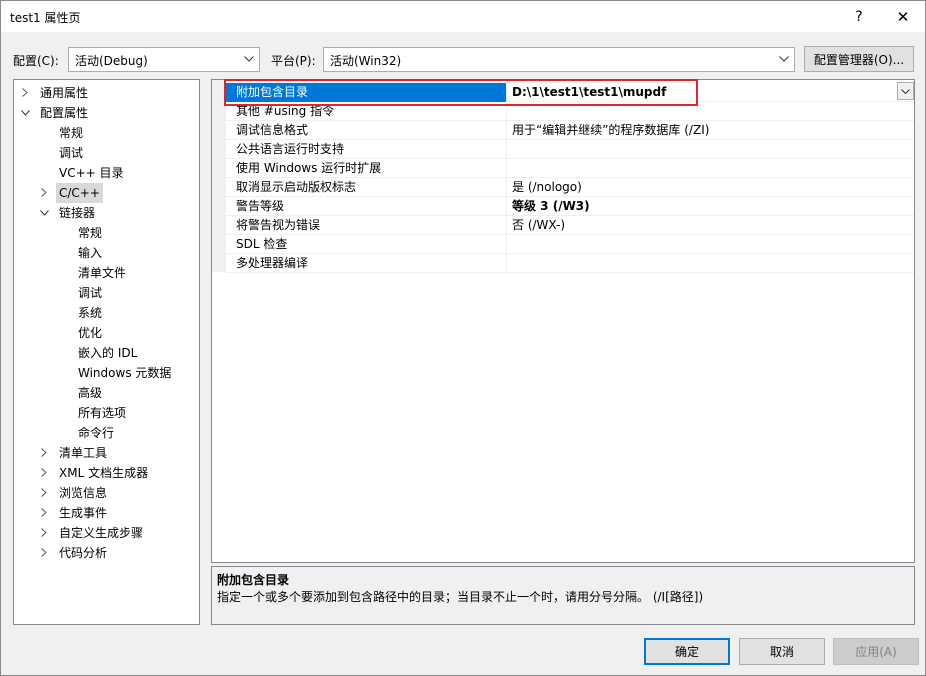  Describe the element at coordinates (293, 61) in the screenshot. I see `platform-label: 平台(P):` at that location.